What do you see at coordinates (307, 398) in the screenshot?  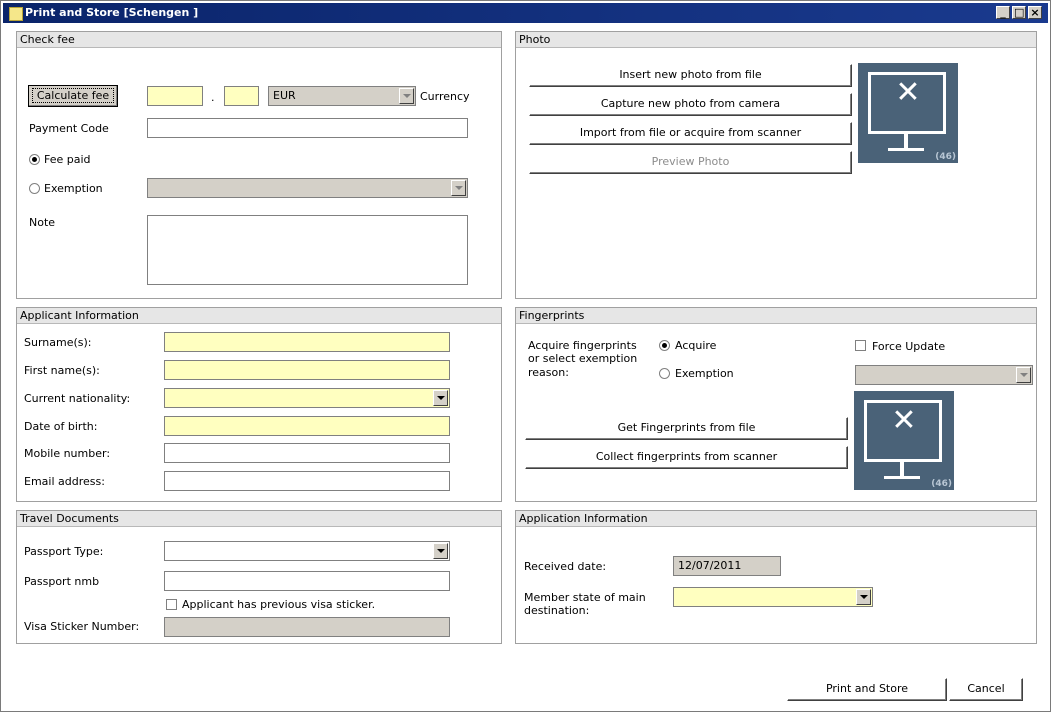 I see `nationality-select` at bounding box center [307, 398].